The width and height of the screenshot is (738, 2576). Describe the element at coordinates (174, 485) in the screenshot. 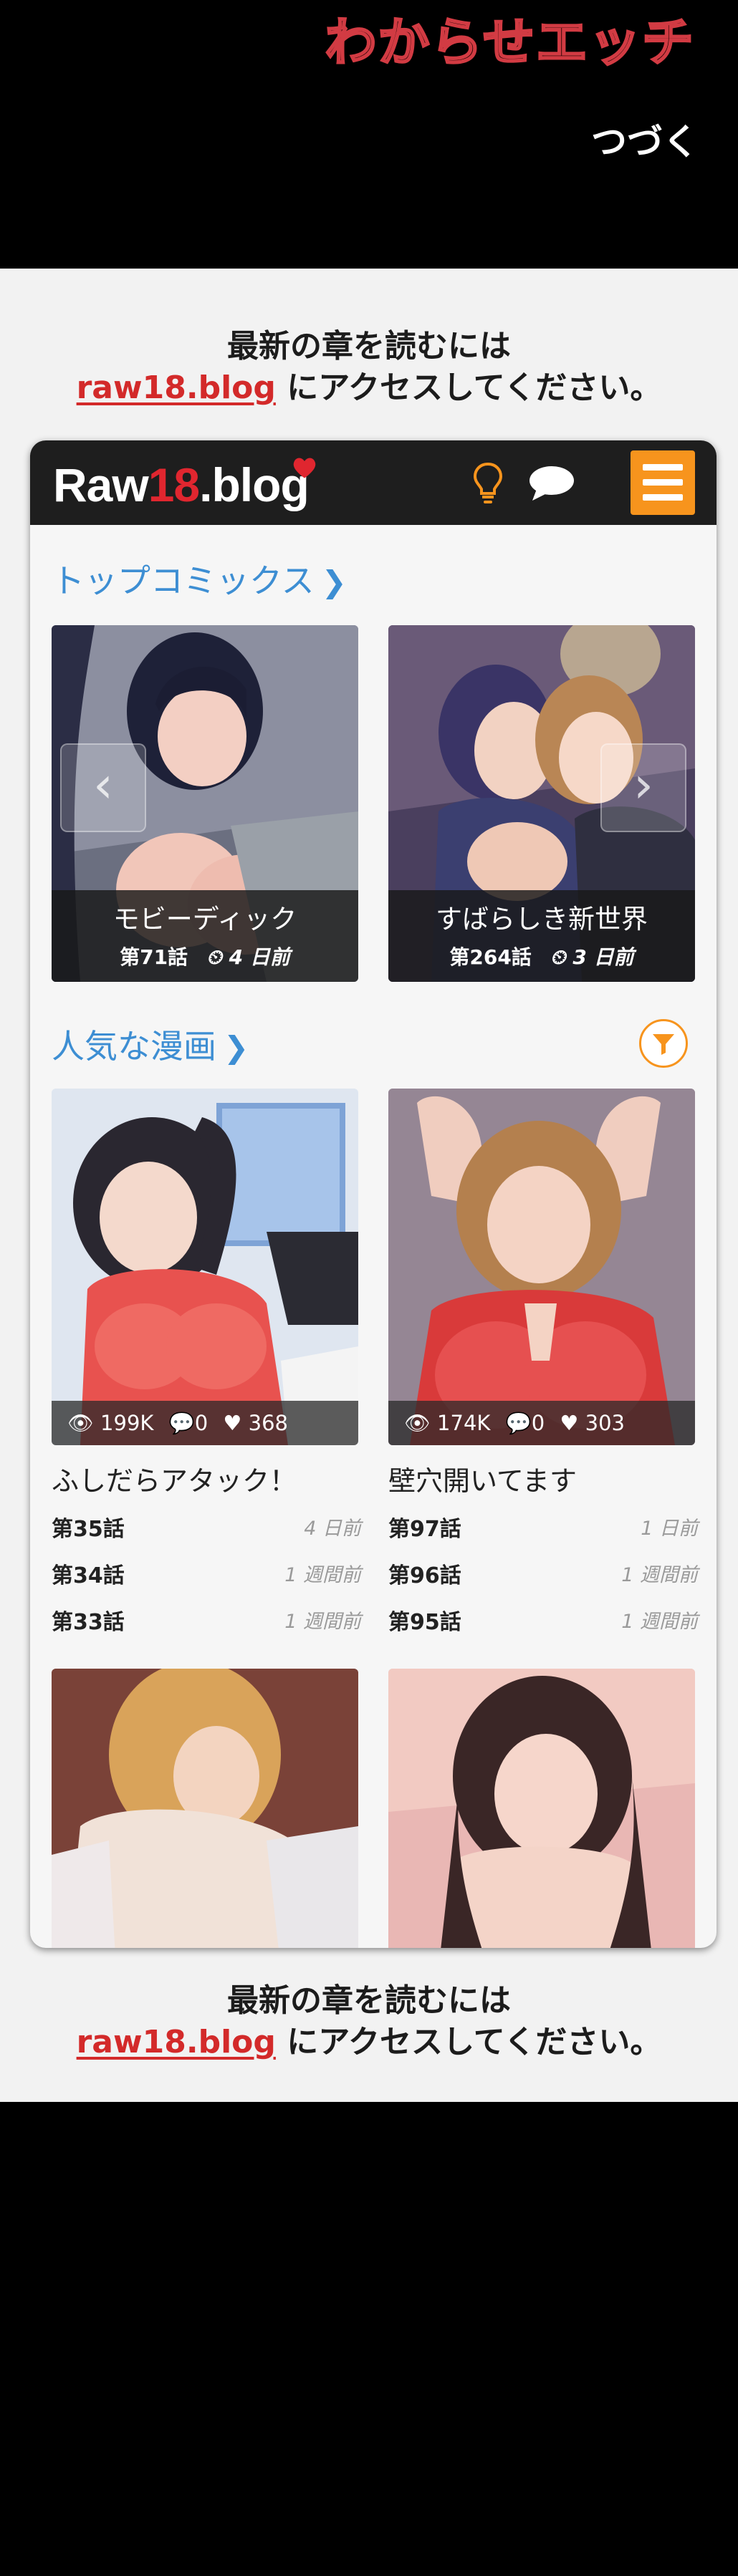

I see `logo-number: 18` at that location.